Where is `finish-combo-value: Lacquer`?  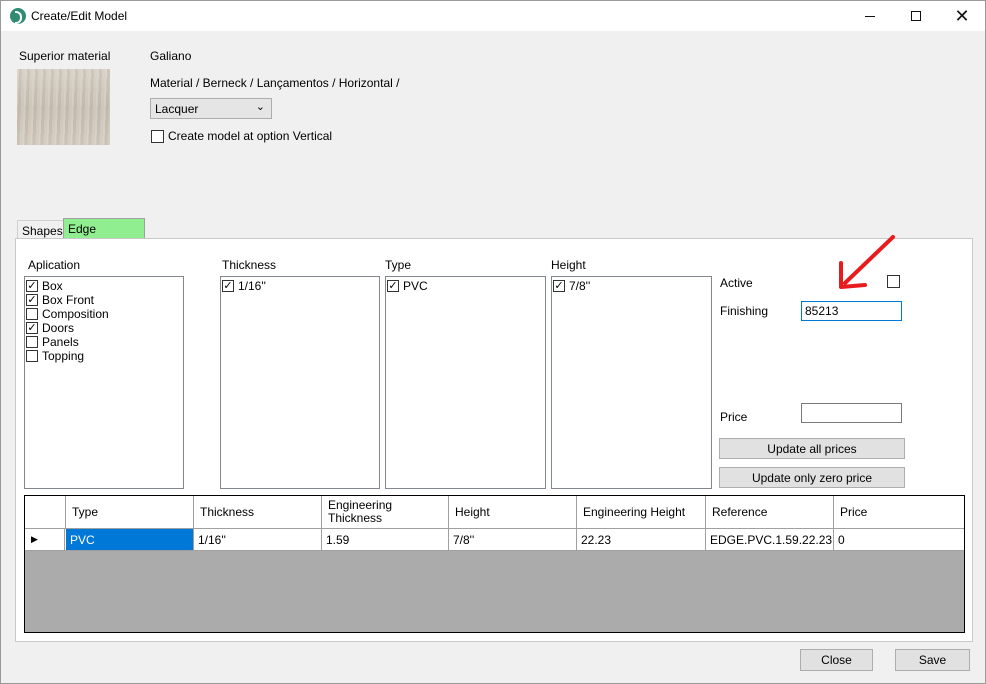 finish-combo-value: Lacquer is located at coordinates (177, 109).